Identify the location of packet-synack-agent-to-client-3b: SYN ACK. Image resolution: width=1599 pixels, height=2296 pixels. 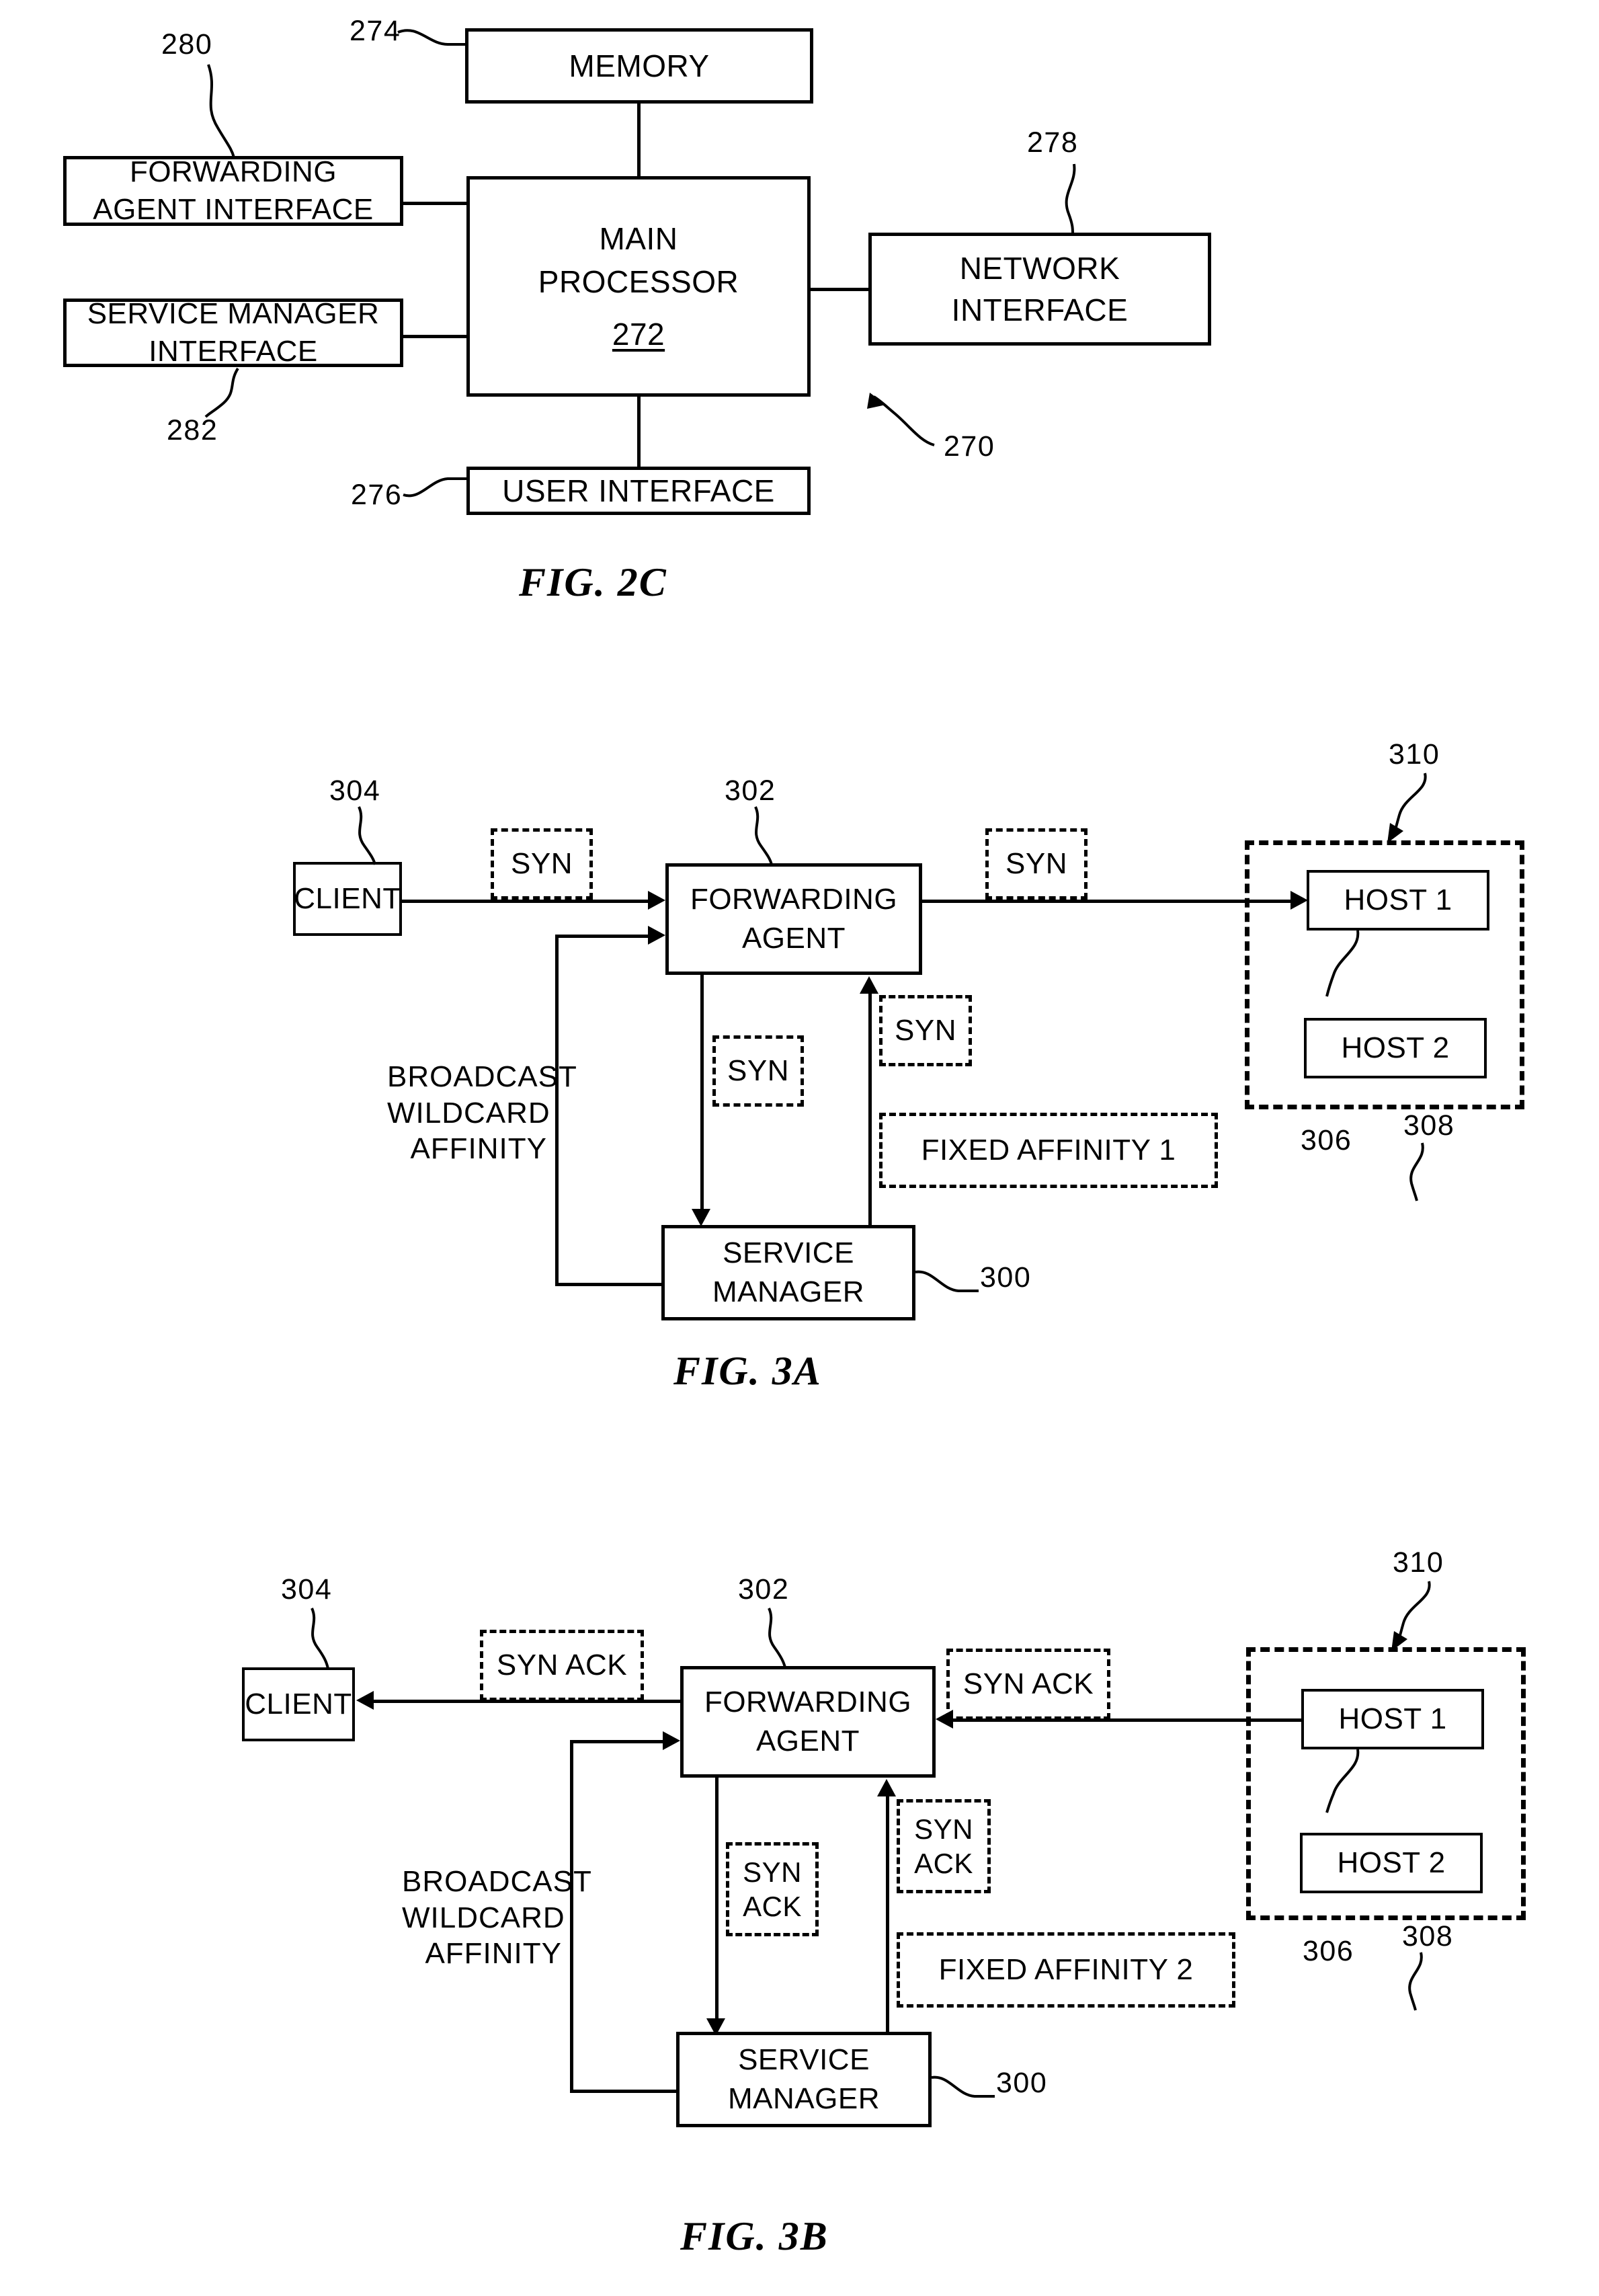
(562, 1665).